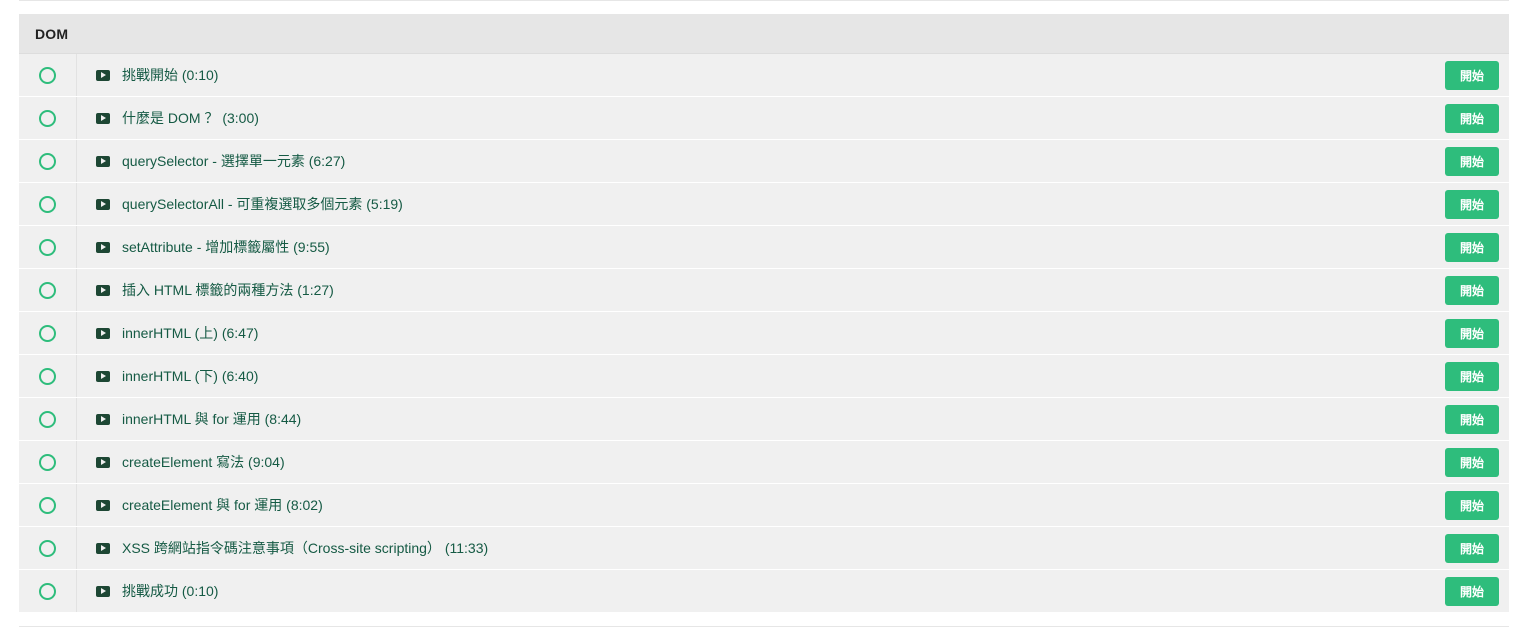 This screenshot has width=1513, height=628. I want to click on lesson-title: innerHTML (上) (6:47), so click(190, 333).